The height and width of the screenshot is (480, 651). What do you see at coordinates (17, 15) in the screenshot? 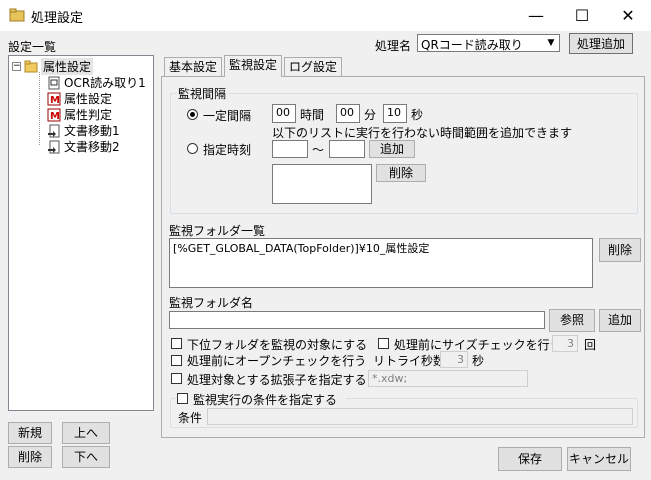
I see `folder-app-icon` at bounding box center [17, 15].